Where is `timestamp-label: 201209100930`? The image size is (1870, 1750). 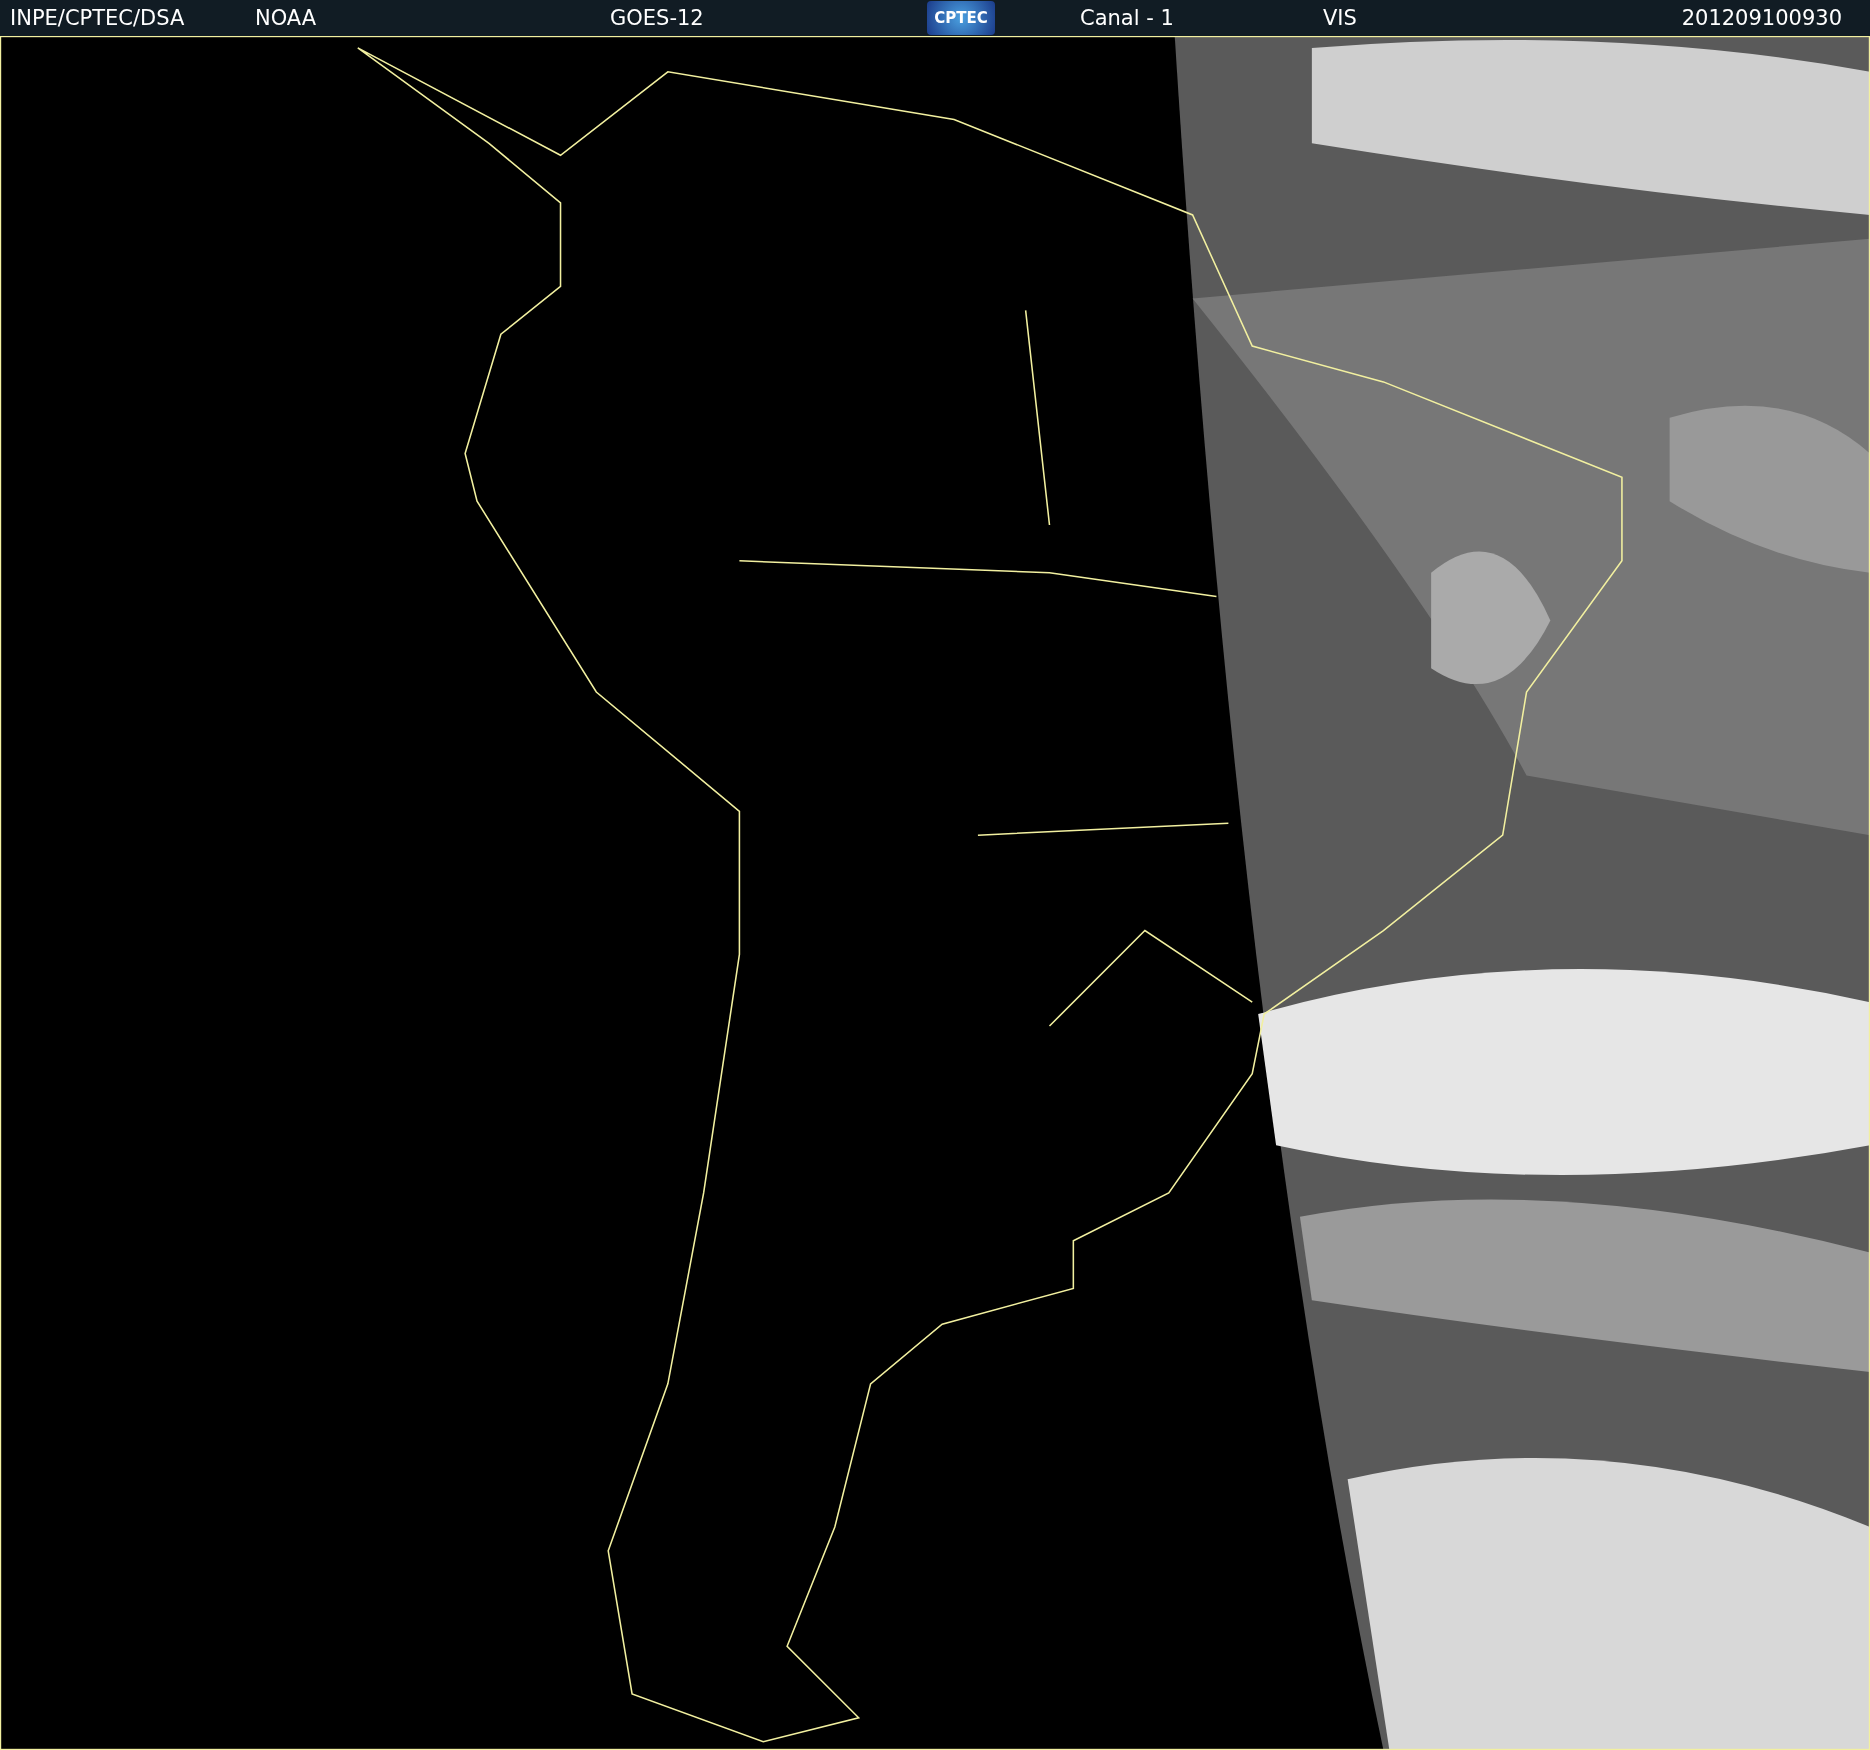 timestamp-label: 201209100930 is located at coordinates (1761, 18).